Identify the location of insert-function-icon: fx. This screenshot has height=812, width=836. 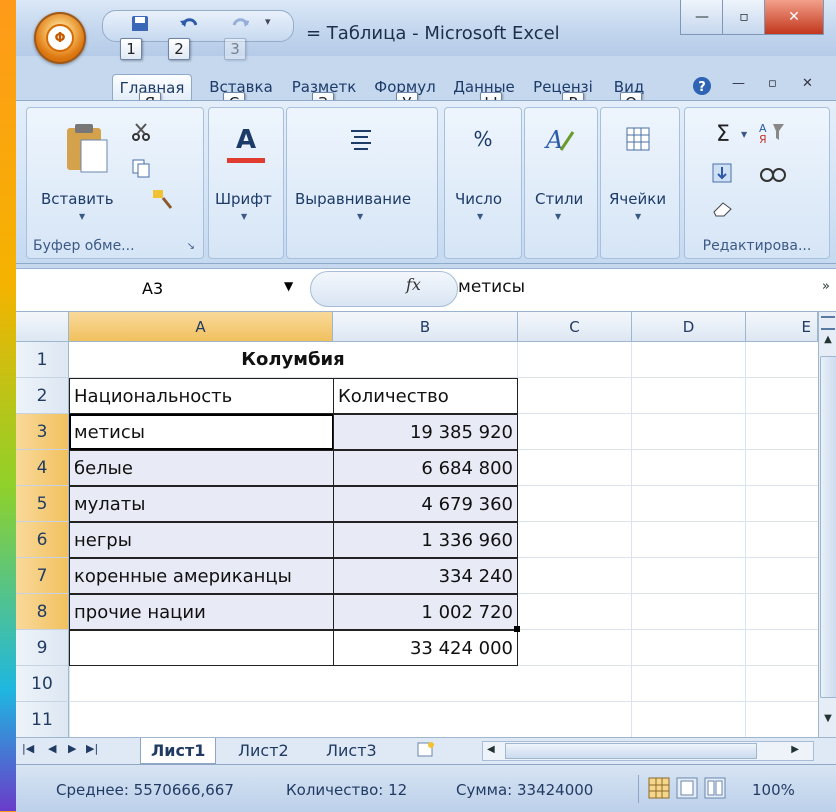
(413, 284).